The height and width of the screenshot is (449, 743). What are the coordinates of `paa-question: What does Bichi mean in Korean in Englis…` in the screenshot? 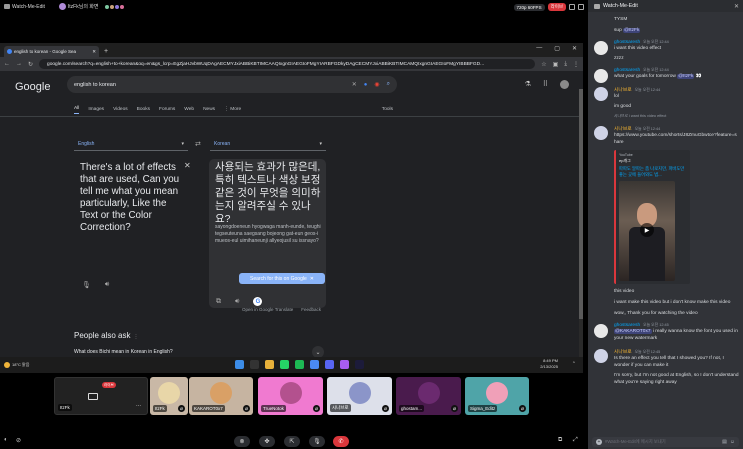 It's located at (123, 352).